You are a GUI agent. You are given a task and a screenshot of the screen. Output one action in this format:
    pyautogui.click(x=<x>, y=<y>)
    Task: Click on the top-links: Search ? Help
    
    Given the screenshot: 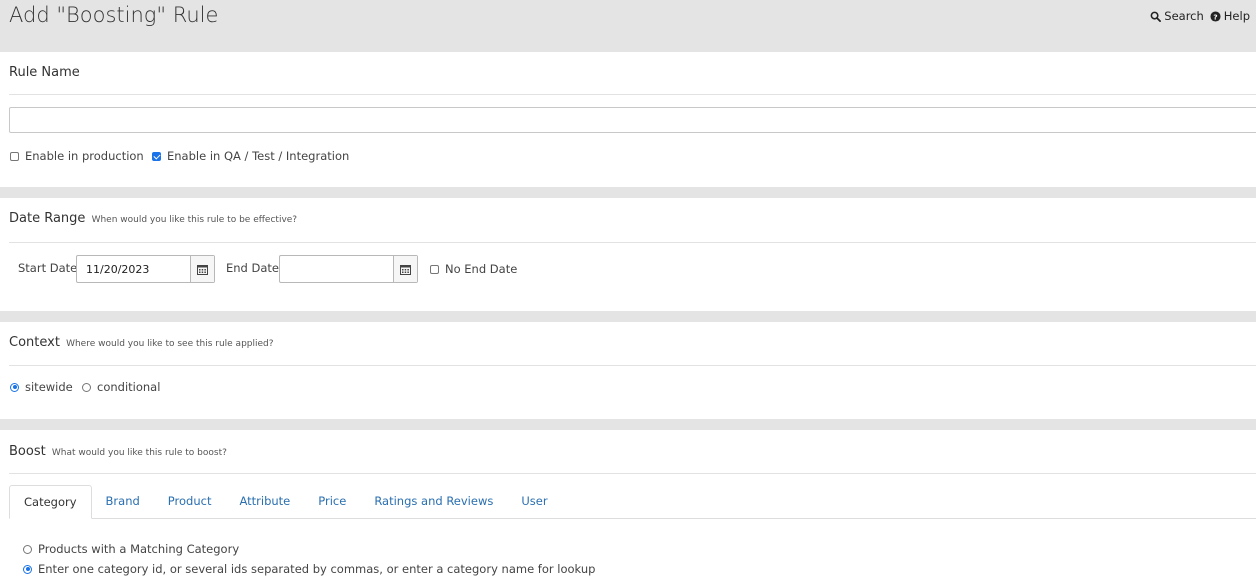 What is the action you would take?
    pyautogui.click(x=1200, y=16)
    